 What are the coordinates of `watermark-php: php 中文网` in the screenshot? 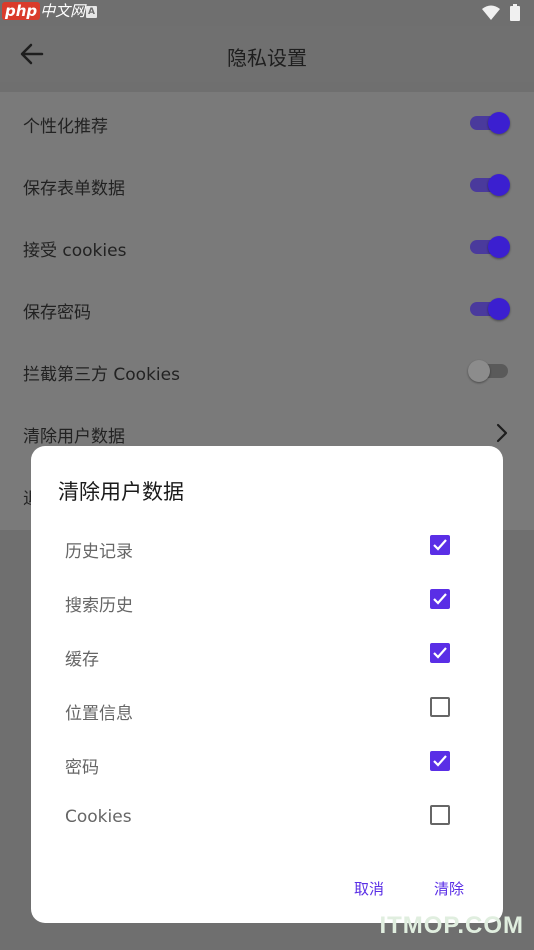 It's located at (43, 10).